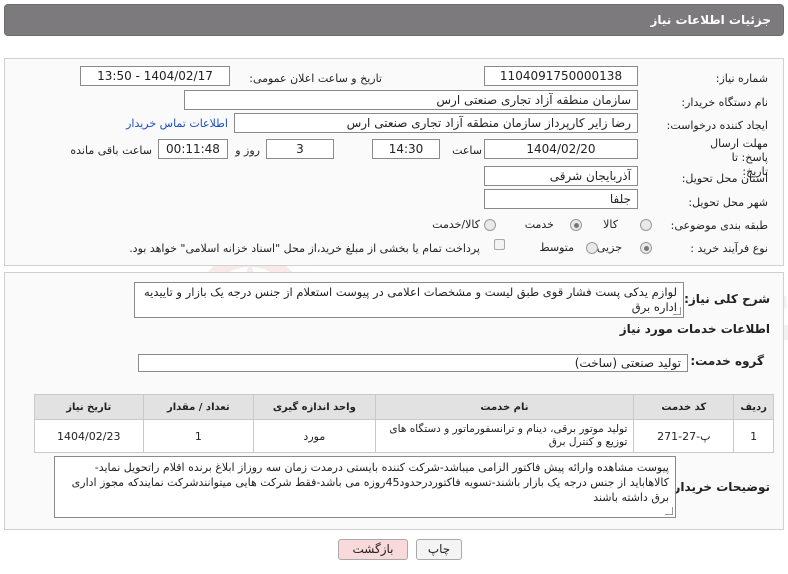  What do you see at coordinates (610, 224) in the screenshot?
I see `category-option-goods: کالا` at bounding box center [610, 224].